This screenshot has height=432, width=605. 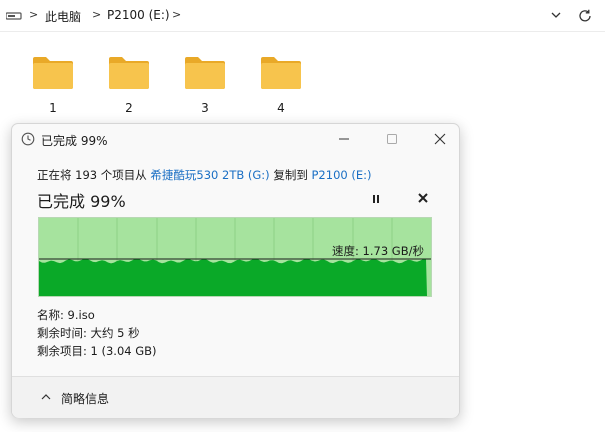 What do you see at coordinates (235, 139) in the screenshot?
I see `title-bar: 已完成 99%` at bounding box center [235, 139].